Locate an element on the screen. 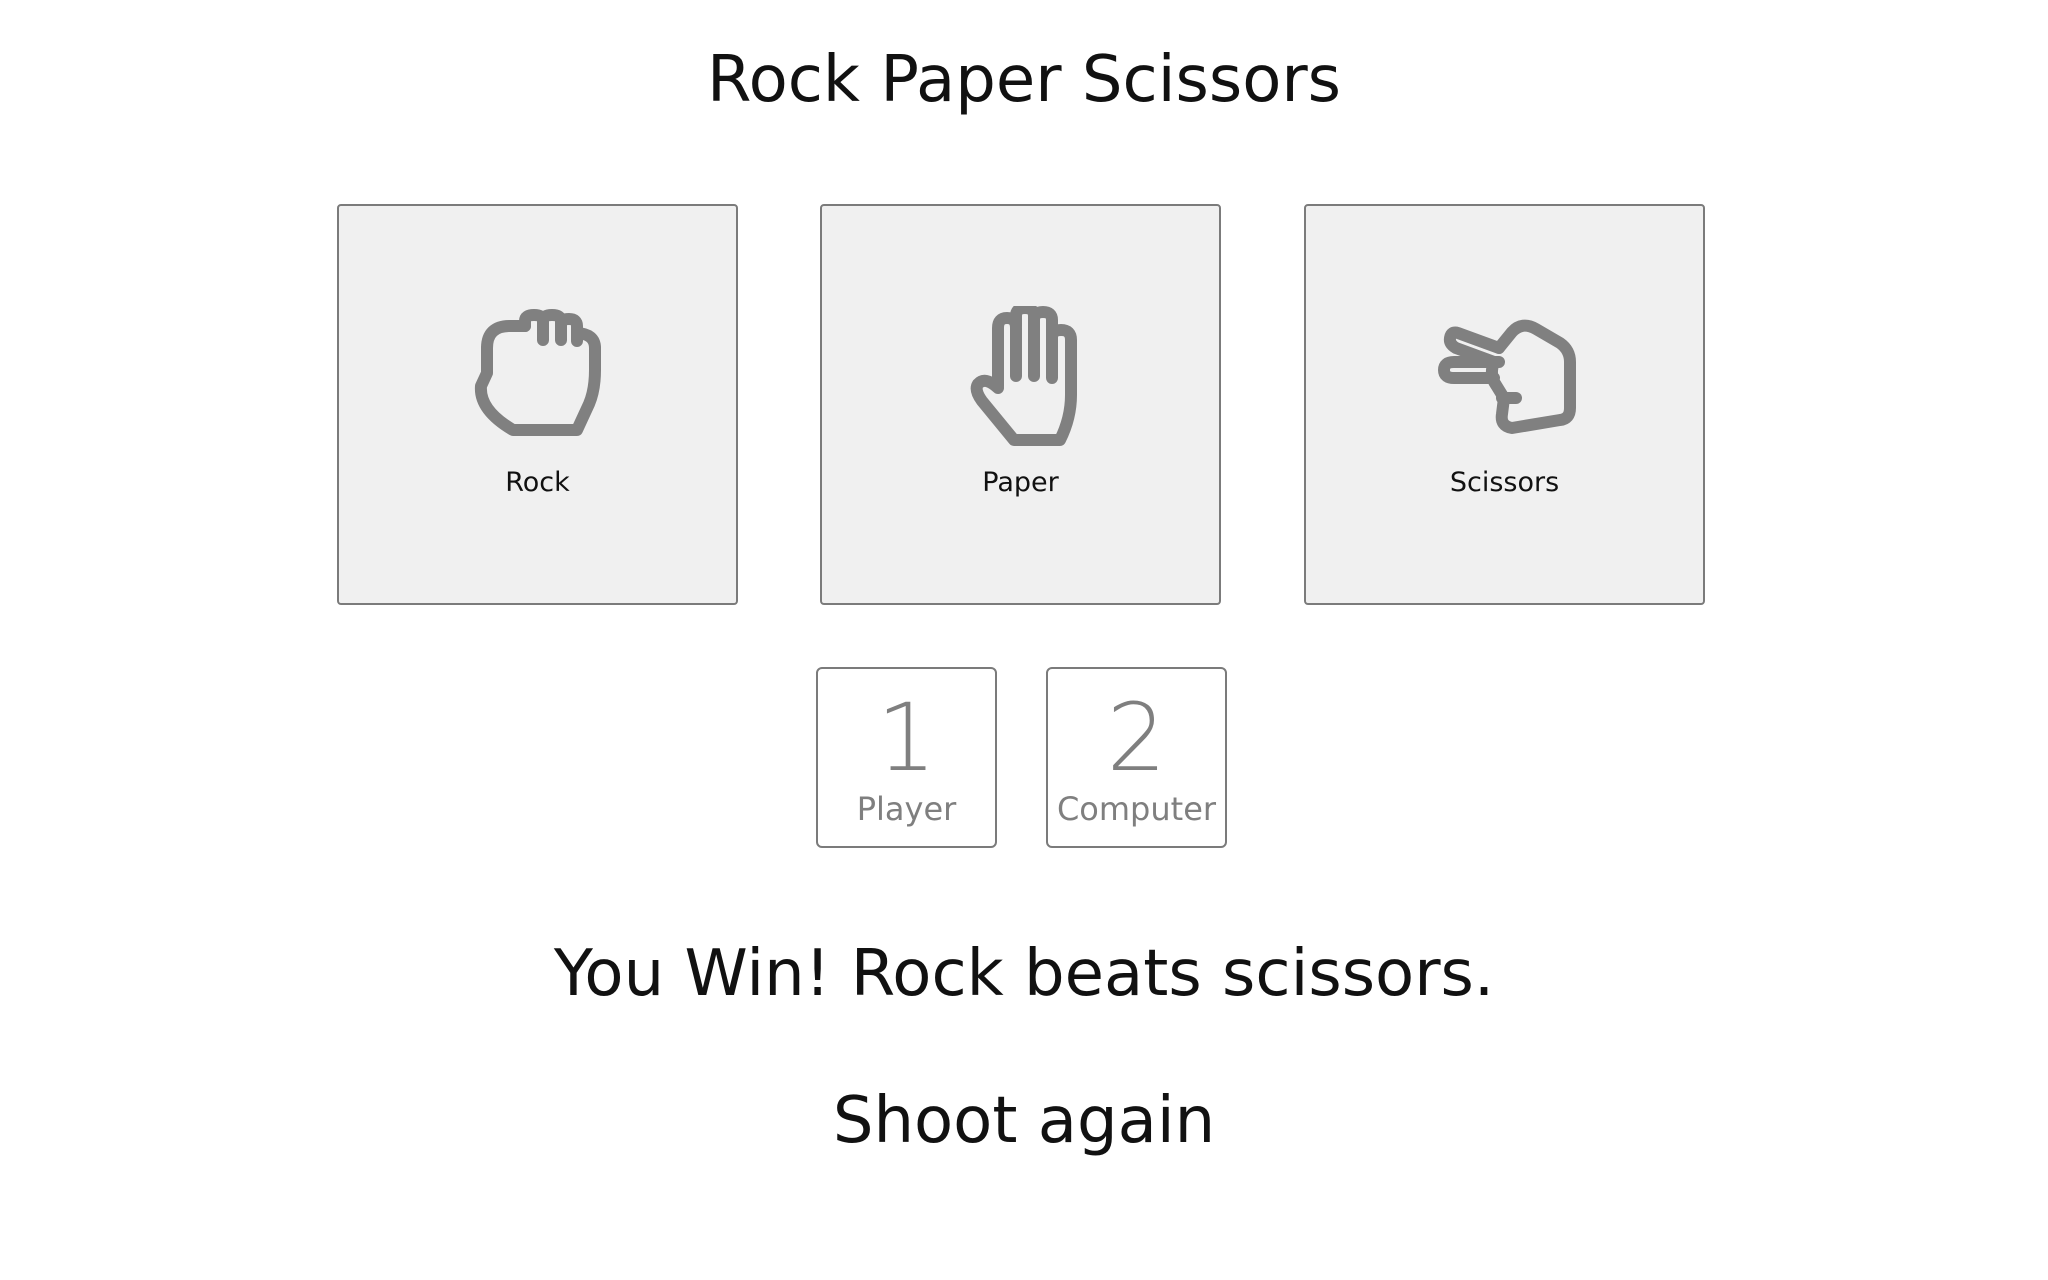  paper-hand-icon is located at coordinates (1023, 376).